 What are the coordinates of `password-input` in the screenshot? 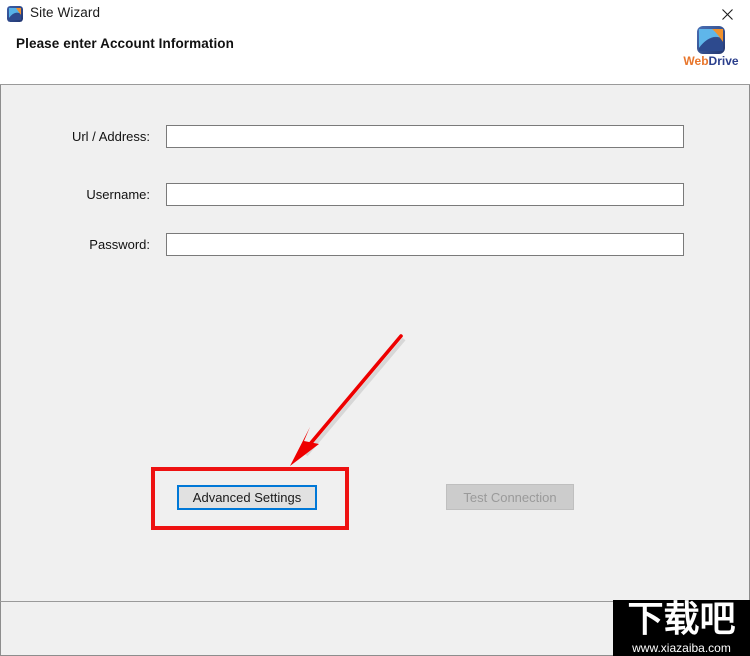 It's located at (425, 244).